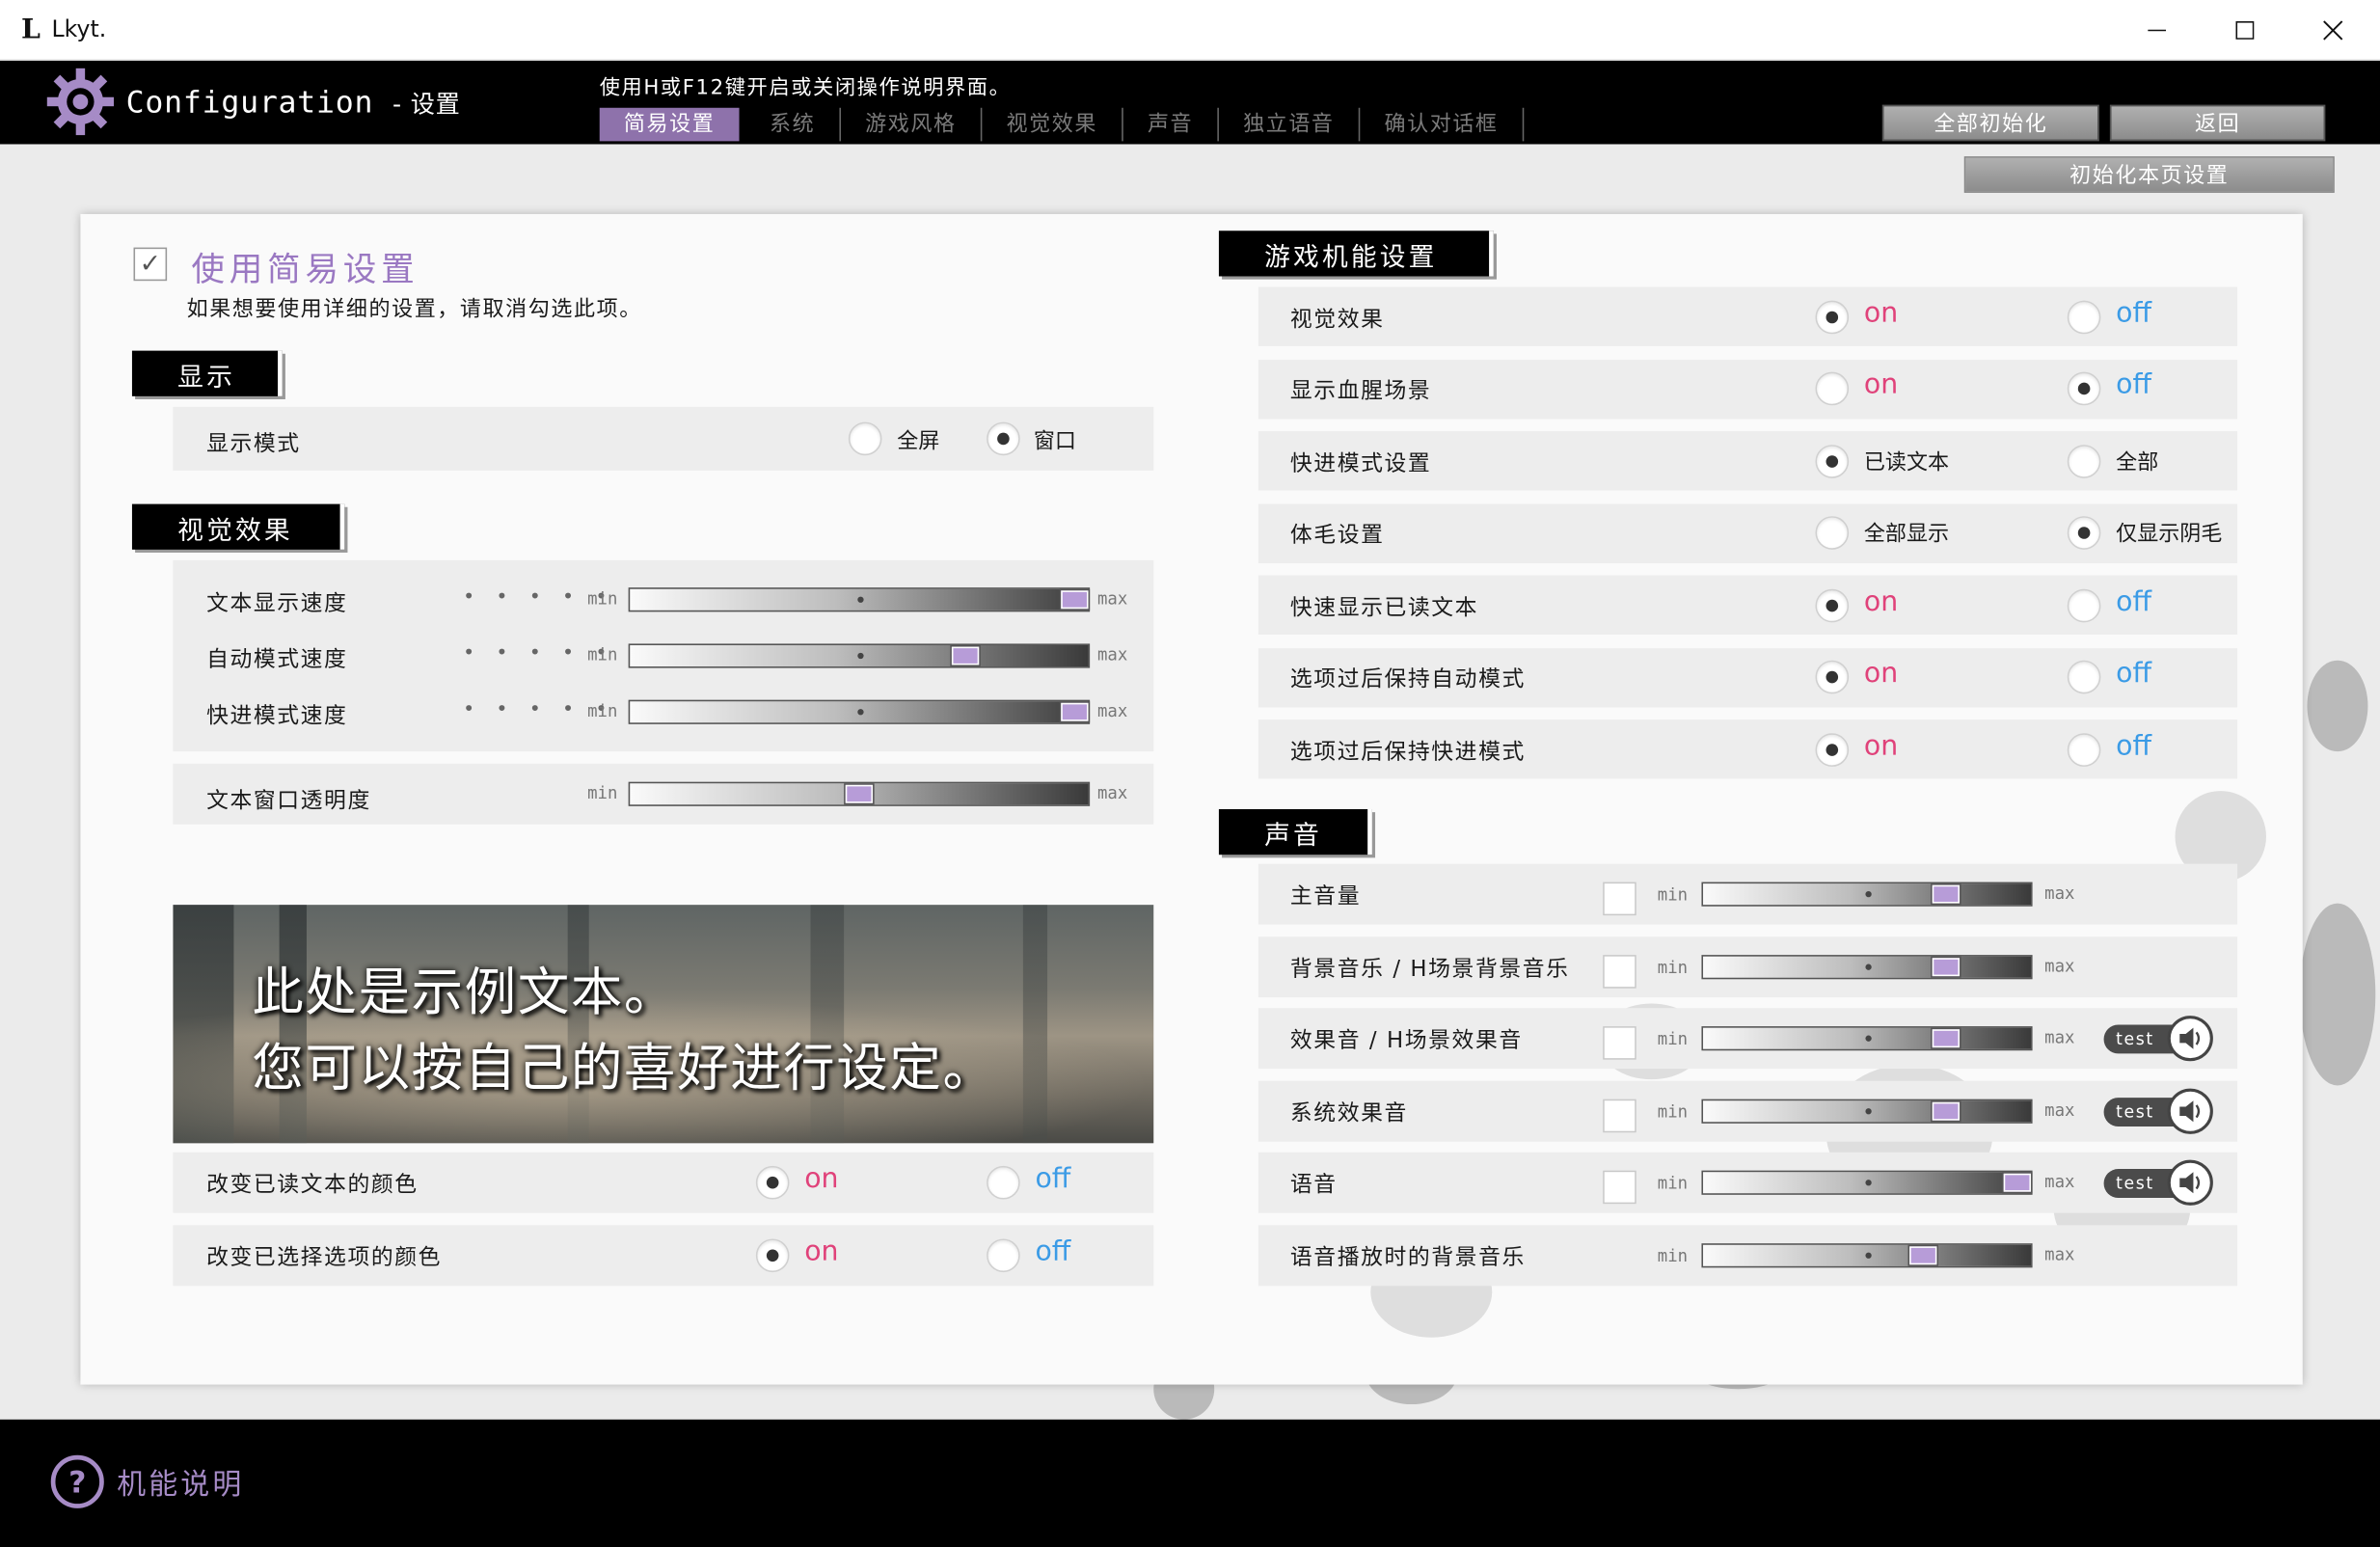 This screenshot has width=2380, height=1547. Describe the element at coordinates (1171, 125) in the screenshot. I see `tab-5: 声音` at that location.